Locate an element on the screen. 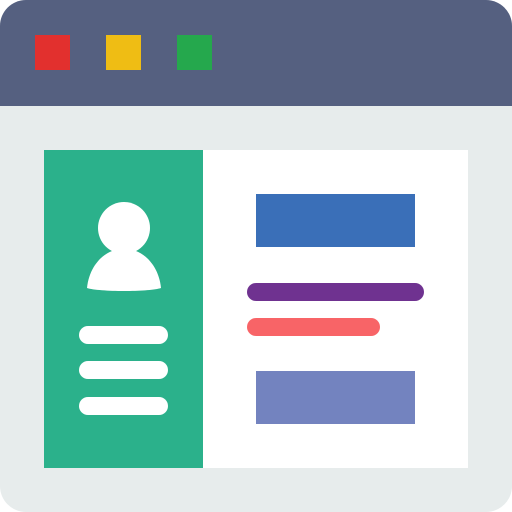 The width and height of the screenshot is (512, 512). content-bar-long is located at coordinates (335, 292).